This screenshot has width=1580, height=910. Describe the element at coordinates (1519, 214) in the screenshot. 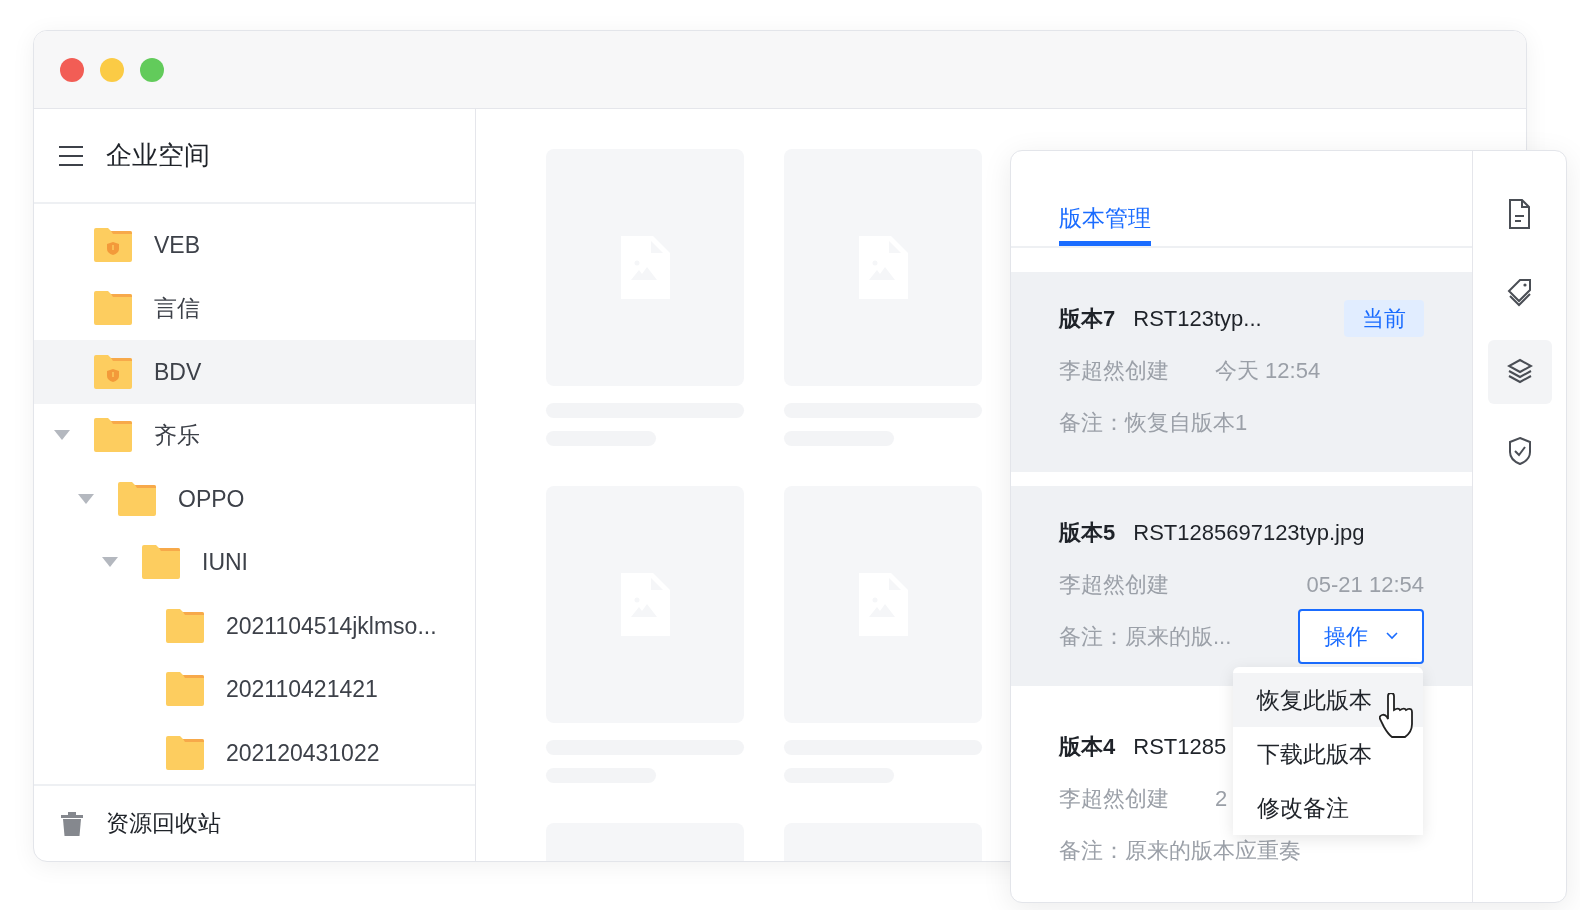

I see `document-icon` at that location.